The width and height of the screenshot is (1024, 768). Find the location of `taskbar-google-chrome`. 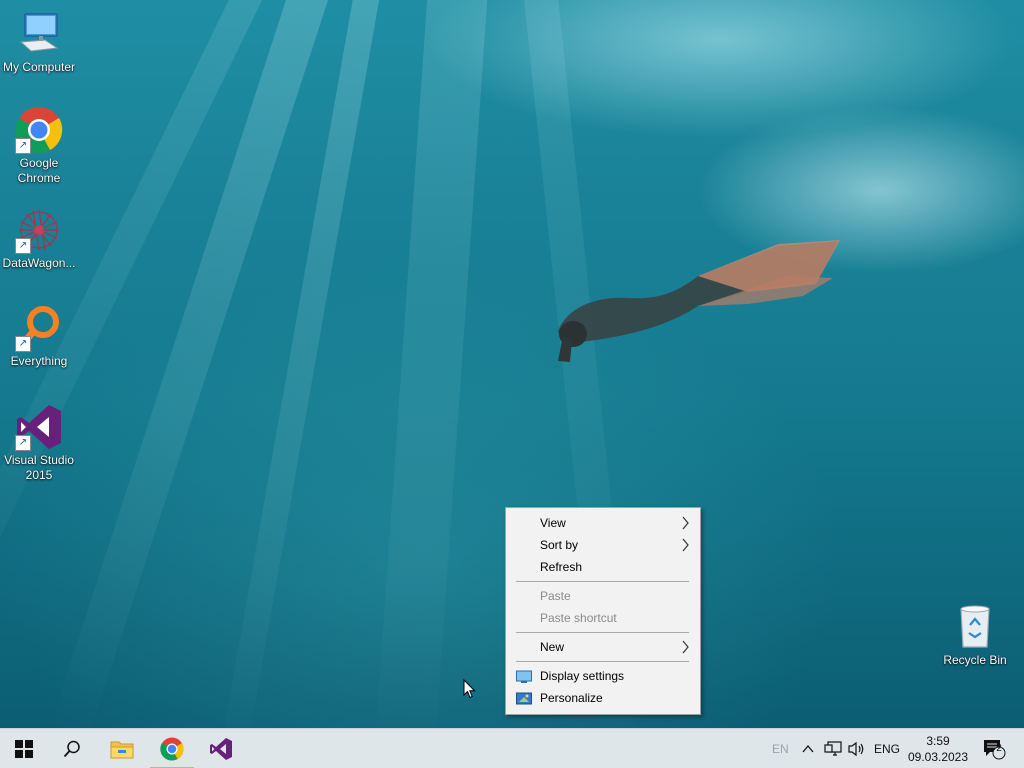

taskbar-google-chrome is located at coordinates (172, 748).